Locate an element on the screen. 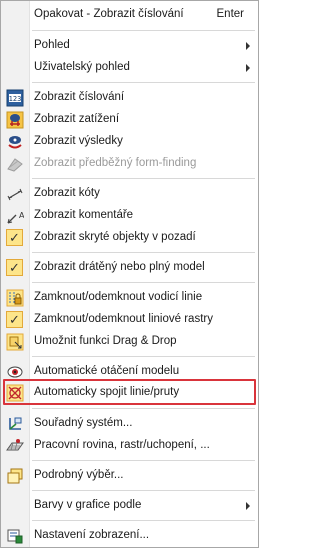 This screenshot has height=550, width=320. menu-item-label: Zamknout/odemknout vodicí linie is located at coordinates (118, 297).